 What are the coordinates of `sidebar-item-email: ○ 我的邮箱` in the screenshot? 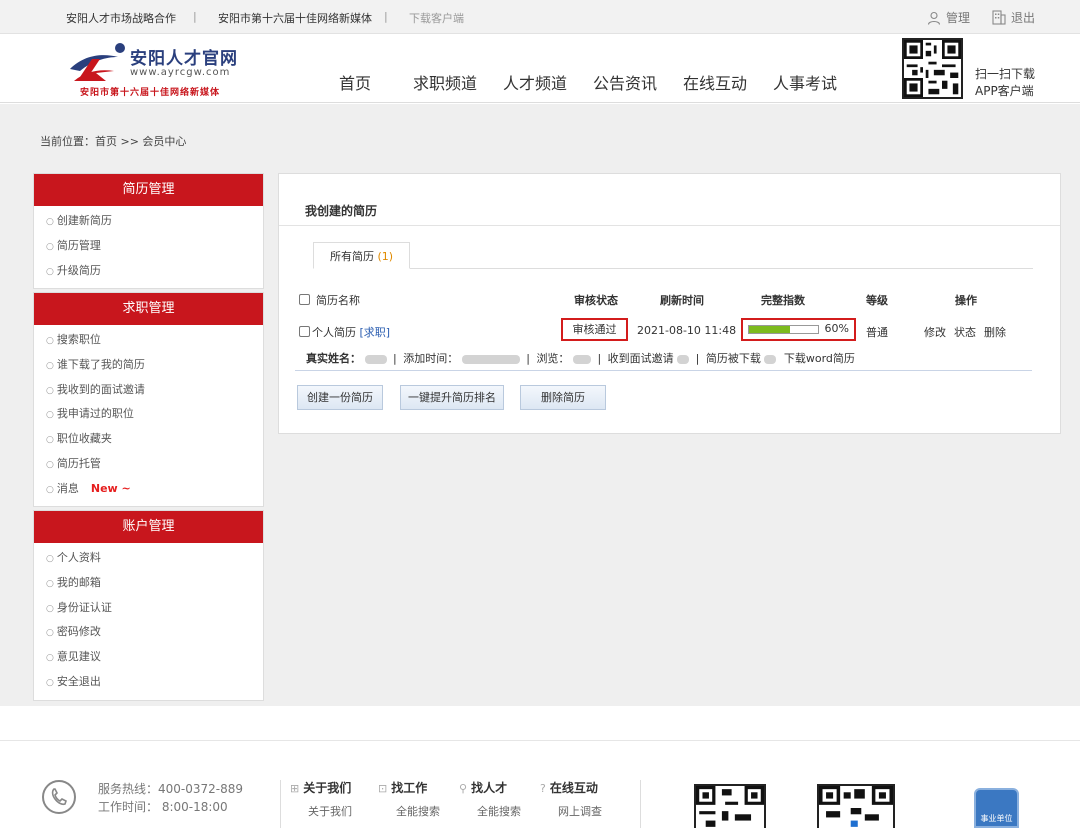 It's located at (148, 583).